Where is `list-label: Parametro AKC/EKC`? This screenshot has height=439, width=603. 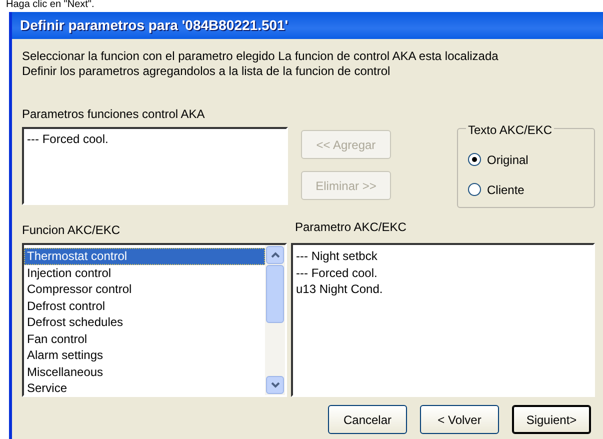
list-label: Parametro AKC/EKC is located at coordinates (350, 228).